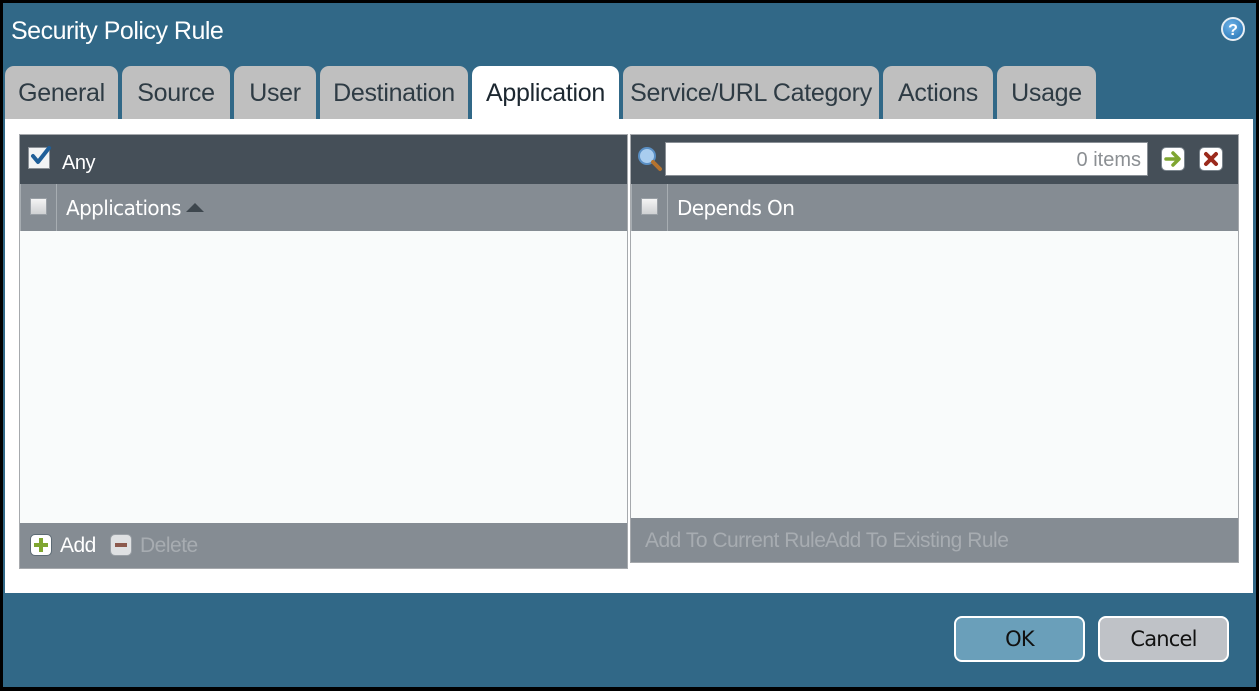 The width and height of the screenshot is (1259, 691). I want to click on delete-button: Delete, so click(169, 546).